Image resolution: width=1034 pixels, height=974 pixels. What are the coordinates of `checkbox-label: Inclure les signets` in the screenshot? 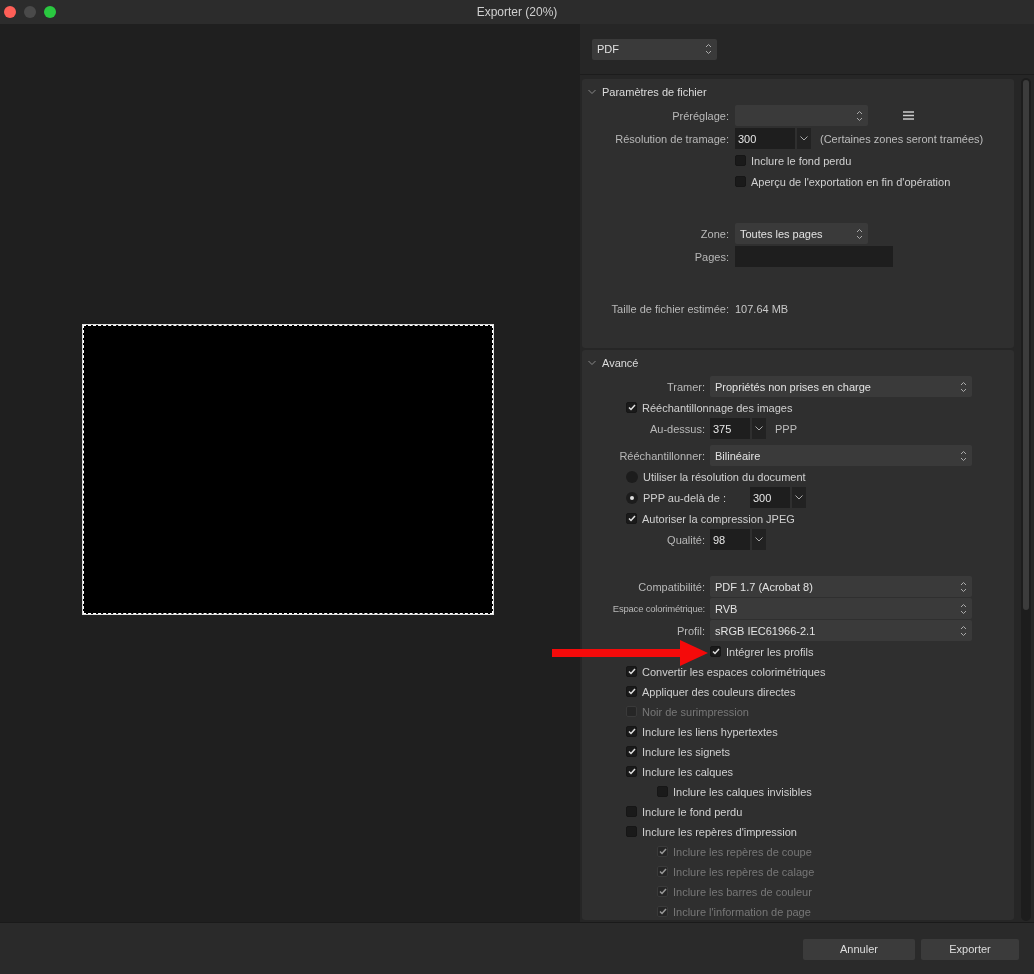 It's located at (686, 751).